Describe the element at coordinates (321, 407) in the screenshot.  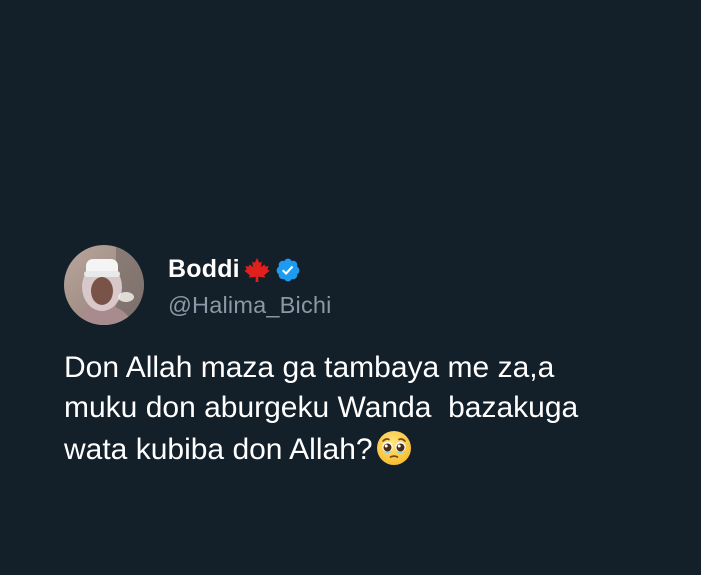
I see `tweet-text-line-2: muku don aburgeku Wanda bazakuga` at that location.